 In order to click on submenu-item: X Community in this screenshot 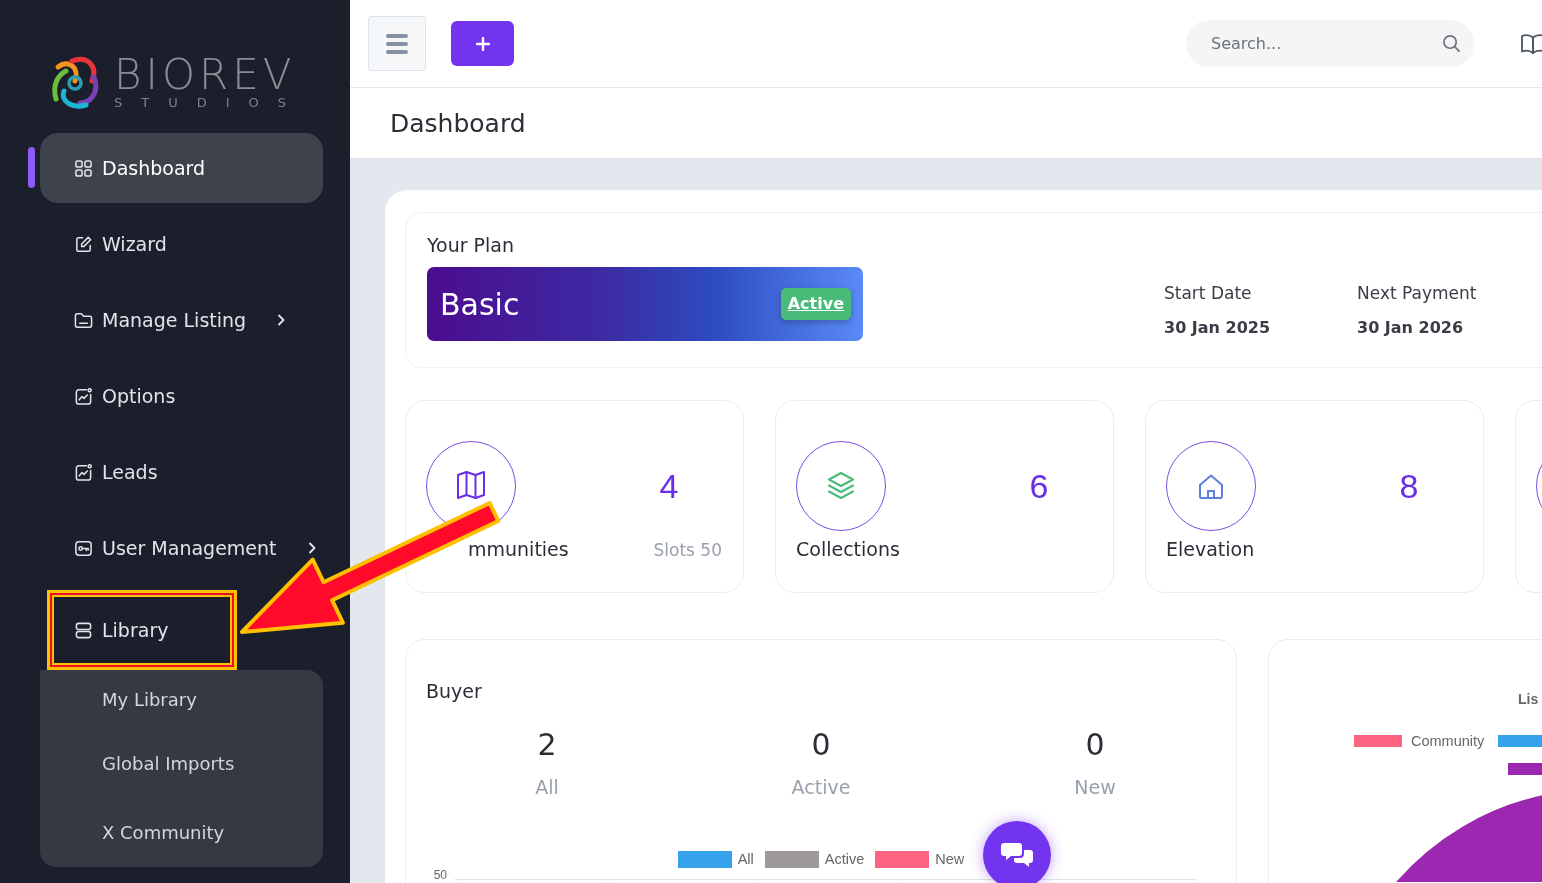, I will do `click(181, 832)`.